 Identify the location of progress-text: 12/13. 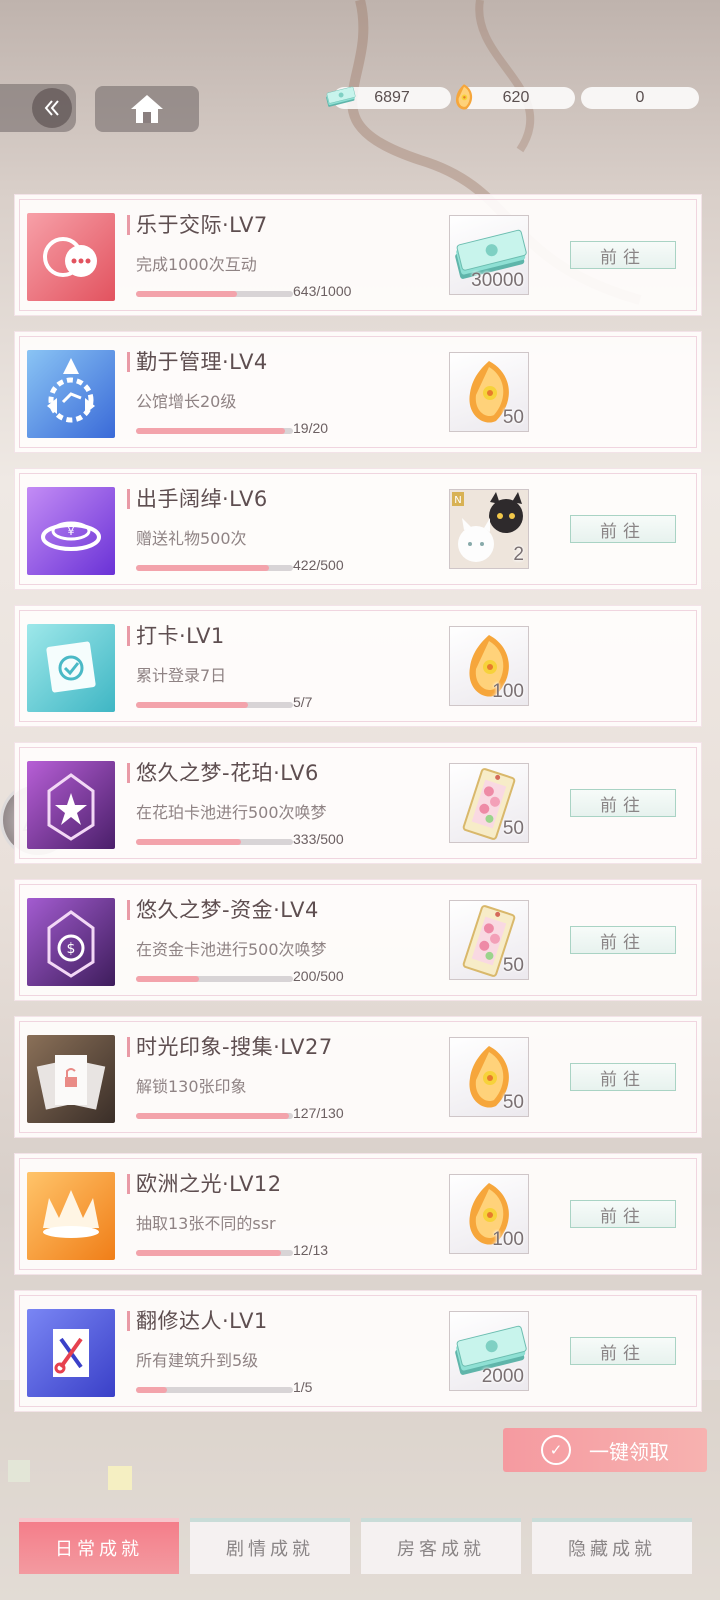
(311, 1250).